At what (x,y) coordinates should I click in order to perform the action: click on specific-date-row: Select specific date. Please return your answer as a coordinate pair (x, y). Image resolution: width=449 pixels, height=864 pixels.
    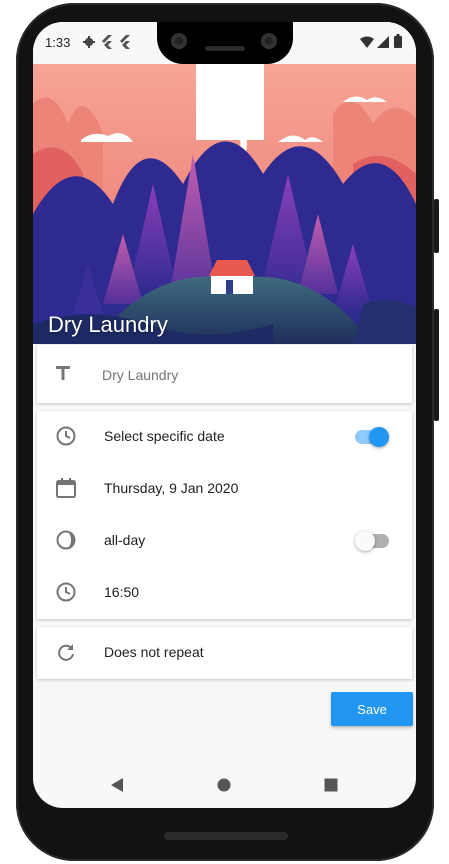
    Looking at the image, I should click on (224, 437).